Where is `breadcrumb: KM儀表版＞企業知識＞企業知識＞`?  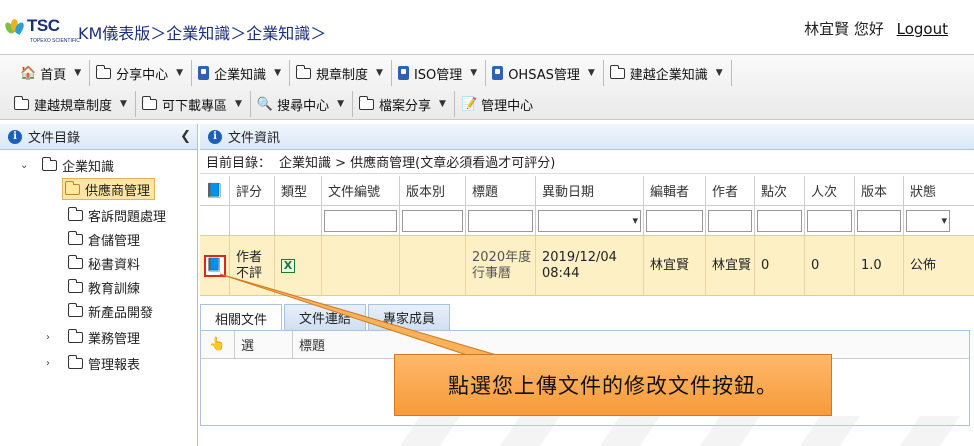 breadcrumb: KM儀表版＞企業知識＞企業知識＞ is located at coordinates (202, 32).